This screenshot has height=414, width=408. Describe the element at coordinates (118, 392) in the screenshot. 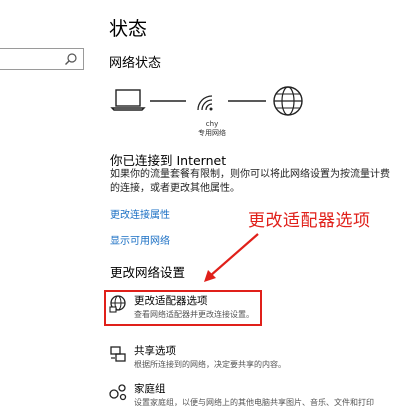

I see `homegroup-icon` at that location.